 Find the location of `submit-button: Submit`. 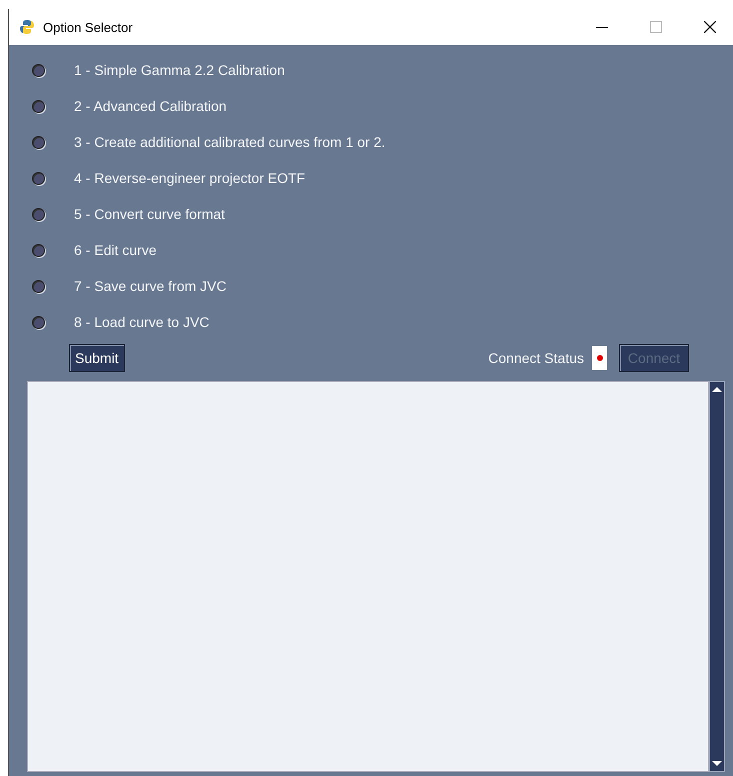

submit-button: Submit is located at coordinates (97, 358).